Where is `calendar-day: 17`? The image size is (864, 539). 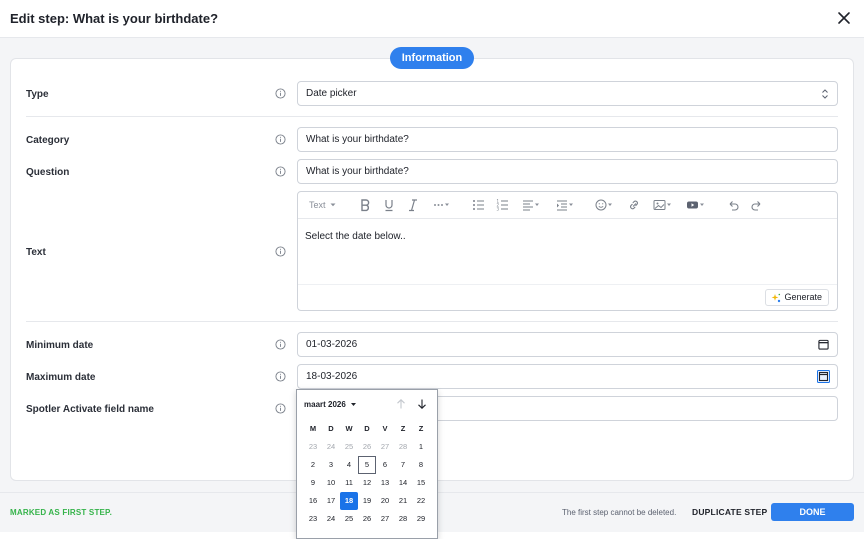
calendar-day: 17 is located at coordinates (331, 501).